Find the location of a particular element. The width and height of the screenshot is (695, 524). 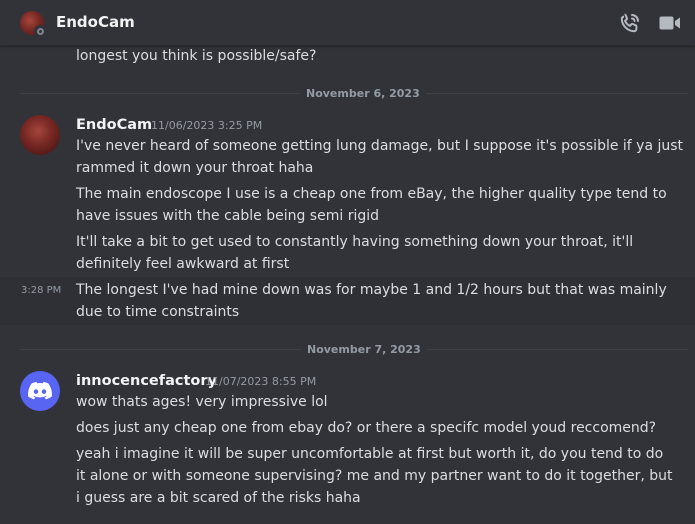

channel-header: EndoCam is located at coordinates (347, 23).